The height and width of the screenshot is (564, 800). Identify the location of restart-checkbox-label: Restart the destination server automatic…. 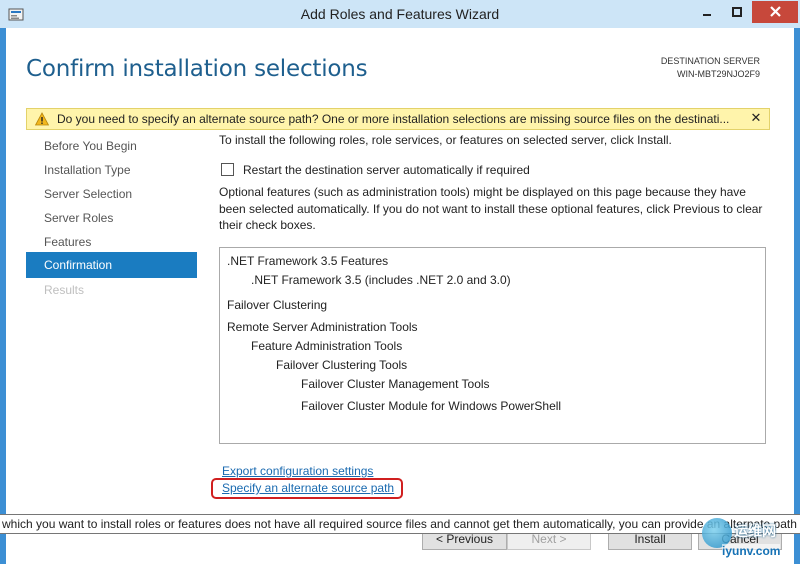
(386, 170).